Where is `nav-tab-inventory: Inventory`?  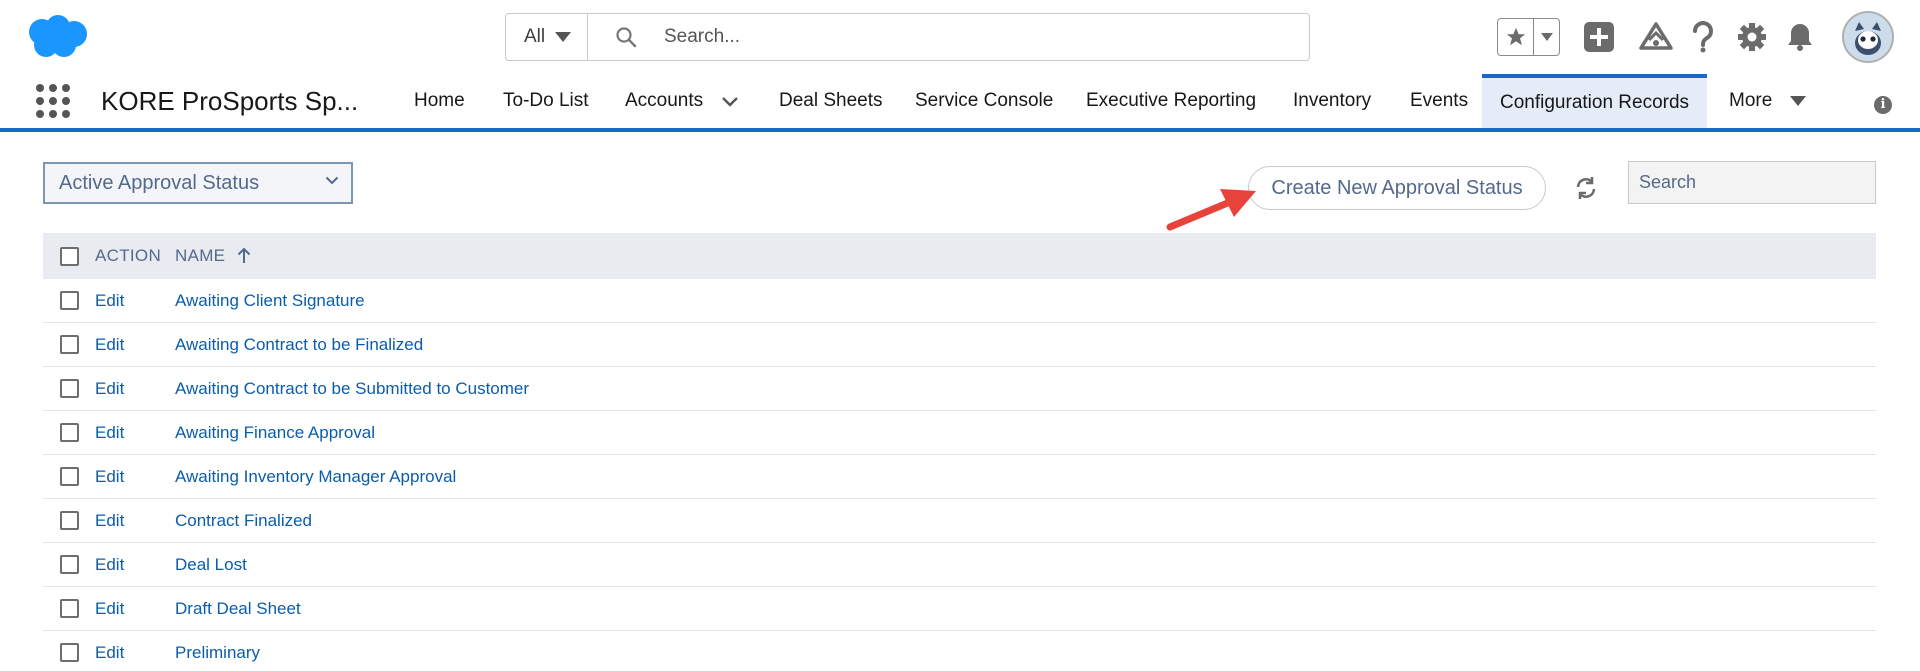 nav-tab-inventory: Inventory is located at coordinates (1332, 101).